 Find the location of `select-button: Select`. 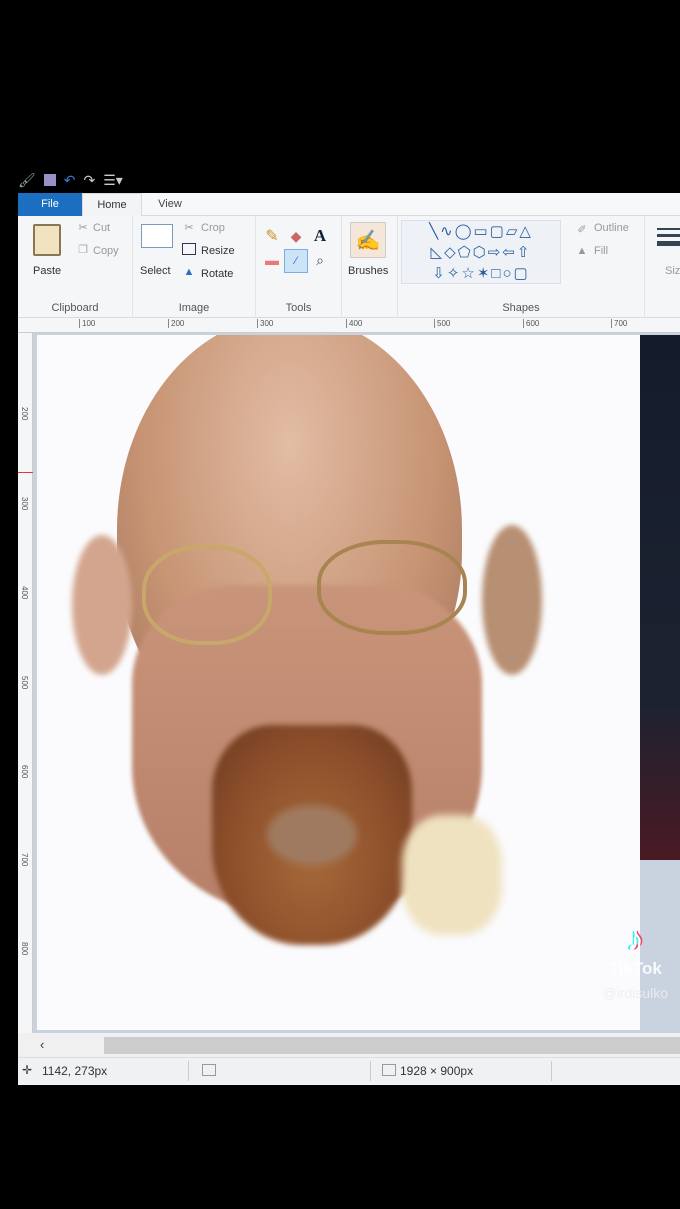

select-button: Select is located at coordinates (155, 271).